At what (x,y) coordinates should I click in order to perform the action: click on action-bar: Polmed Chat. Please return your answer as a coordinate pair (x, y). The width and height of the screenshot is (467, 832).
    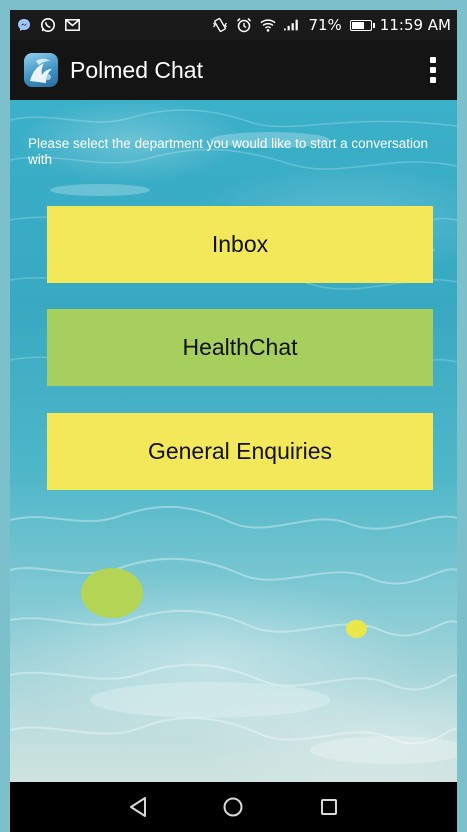
    Looking at the image, I should click on (233, 70).